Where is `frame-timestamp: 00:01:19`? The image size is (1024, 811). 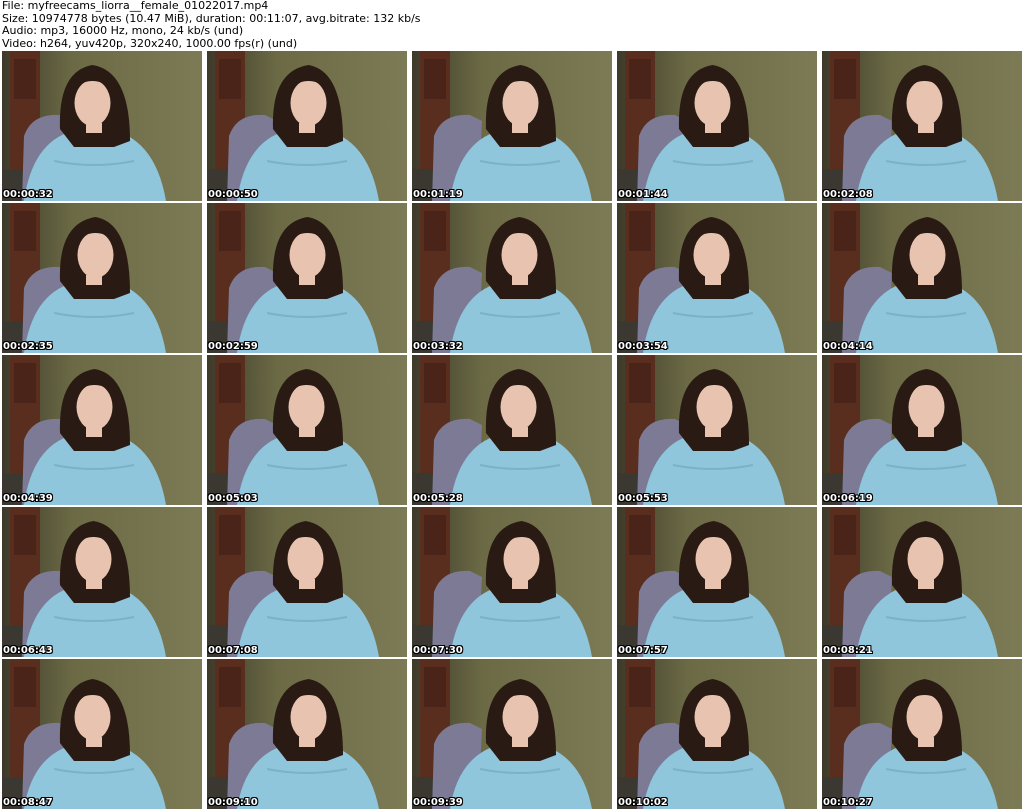
frame-timestamp: 00:01:19 is located at coordinates (438, 194).